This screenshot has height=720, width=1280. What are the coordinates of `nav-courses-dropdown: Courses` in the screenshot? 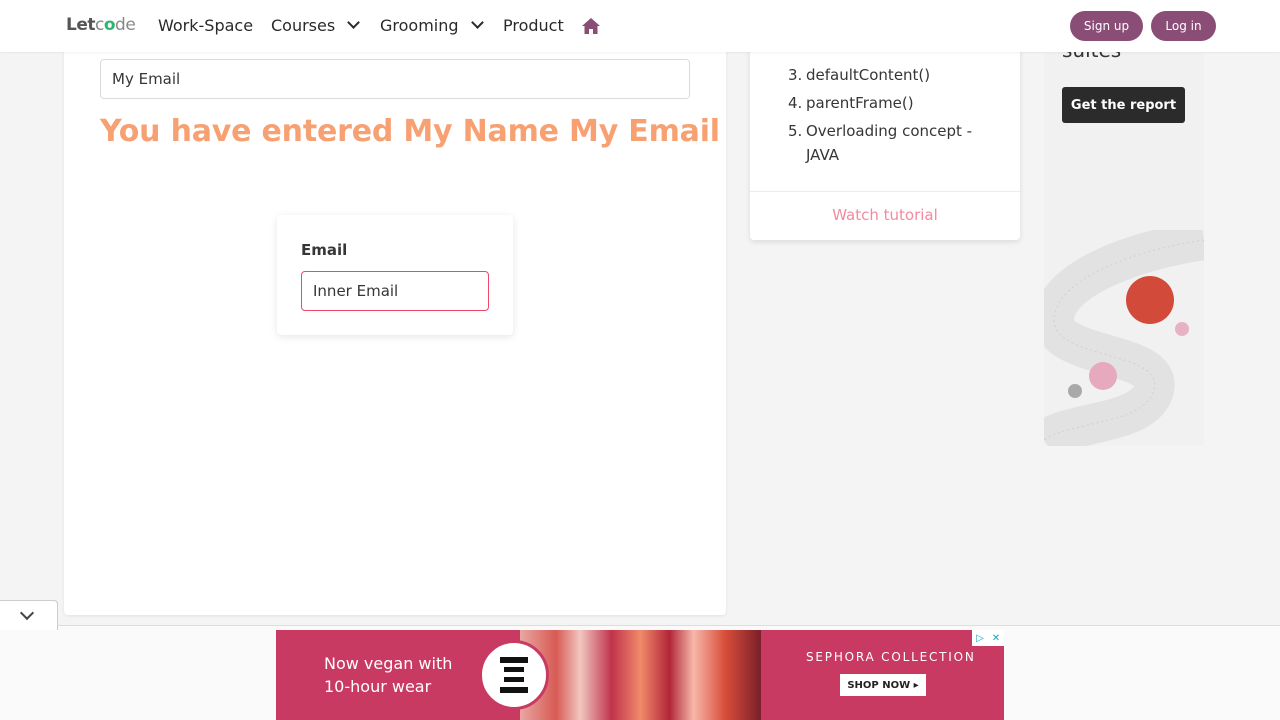 It's located at (316, 25).